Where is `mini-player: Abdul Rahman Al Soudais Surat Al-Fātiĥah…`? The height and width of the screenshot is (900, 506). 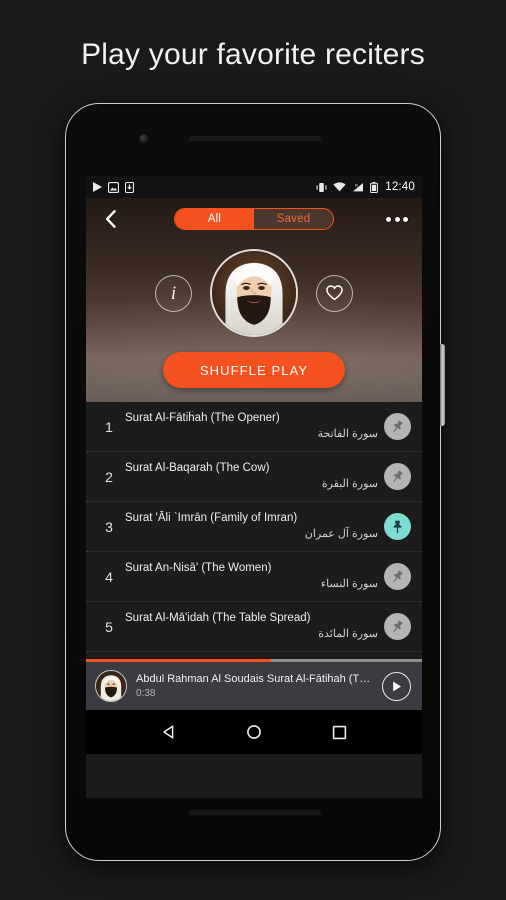
mini-player: Abdul Rahman Al Soudais Surat Al-Fātiĥah… is located at coordinates (254, 686).